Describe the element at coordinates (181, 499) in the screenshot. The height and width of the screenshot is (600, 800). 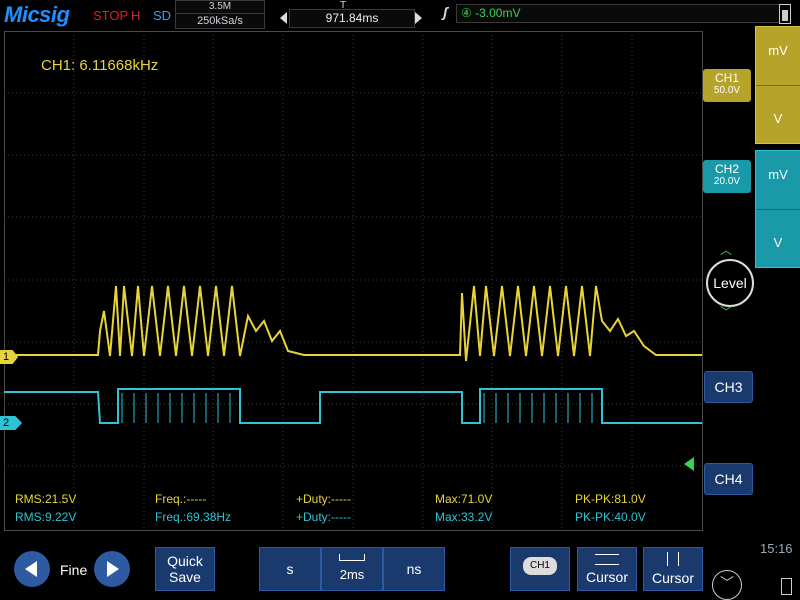
I see `ch1-freq: Freq.:-----` at that location.